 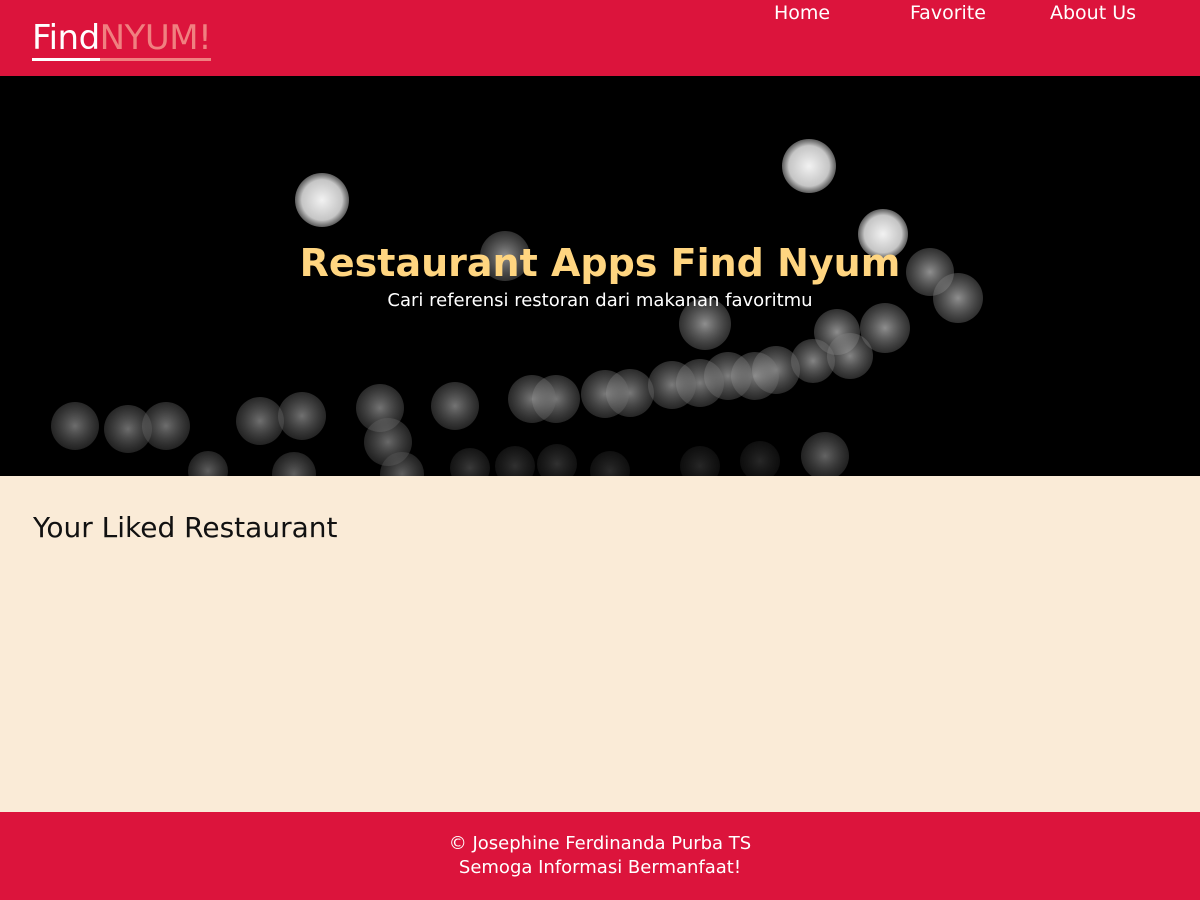 What do you see at coordinates (600, 867) in the screenshot?
I see `footer-tagline: Semoga Informasi Bermanfaat!` at bounding box center [600, 867].